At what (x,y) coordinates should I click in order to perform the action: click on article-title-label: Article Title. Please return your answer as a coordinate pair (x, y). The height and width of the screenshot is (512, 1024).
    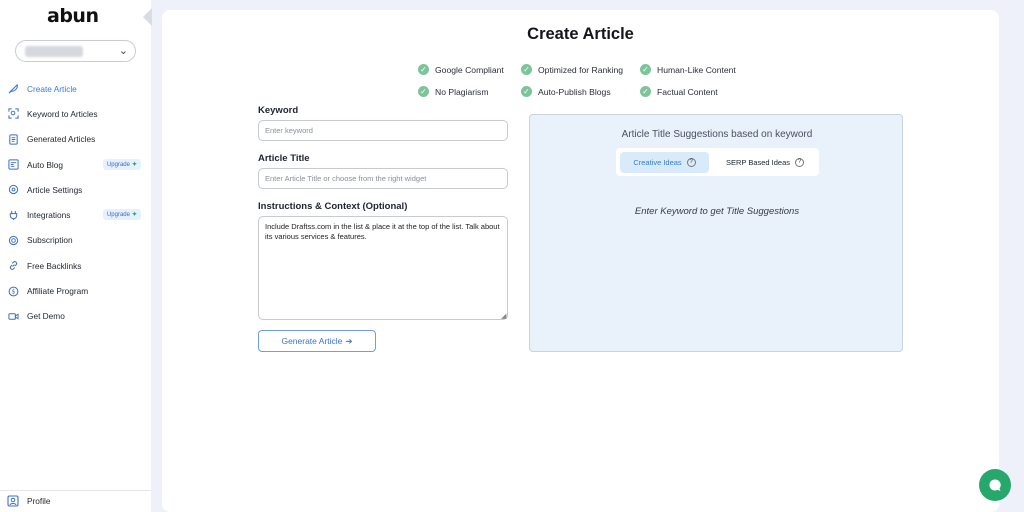
    Looking at the image, I should click on (284, 158).